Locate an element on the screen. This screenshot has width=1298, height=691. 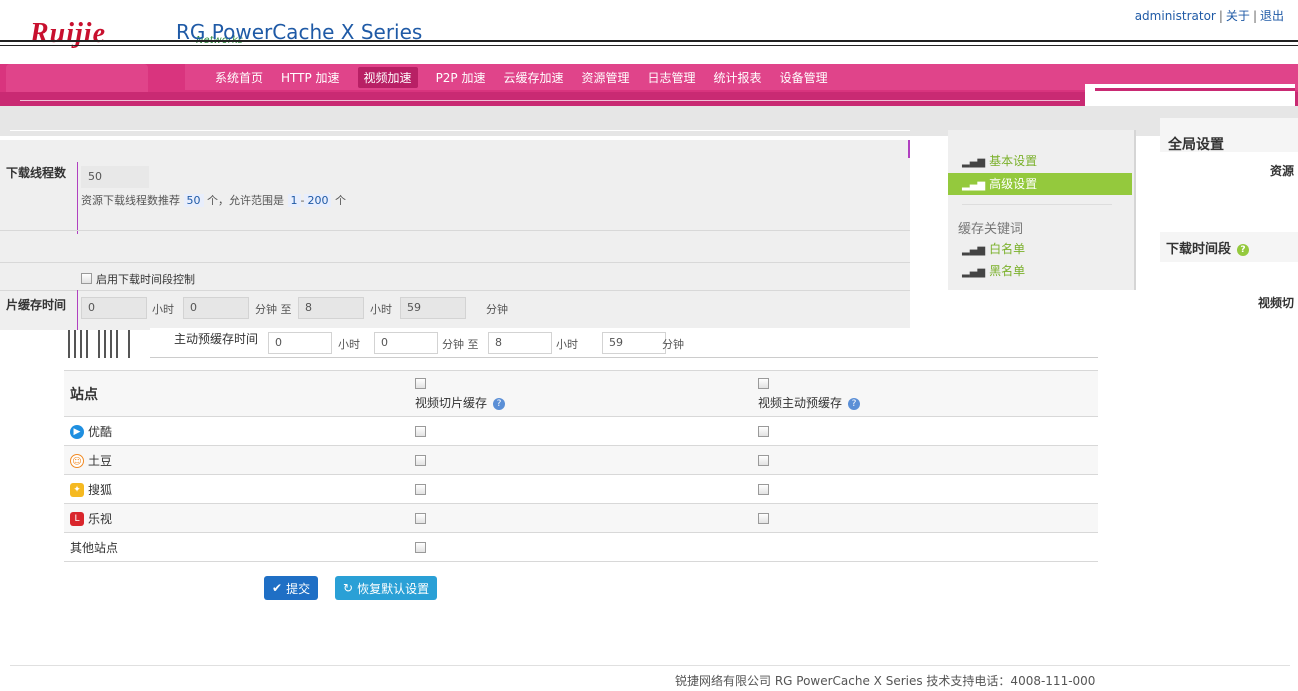
table-row: ✦ 搜狐 is located at coordinates (581, 489).